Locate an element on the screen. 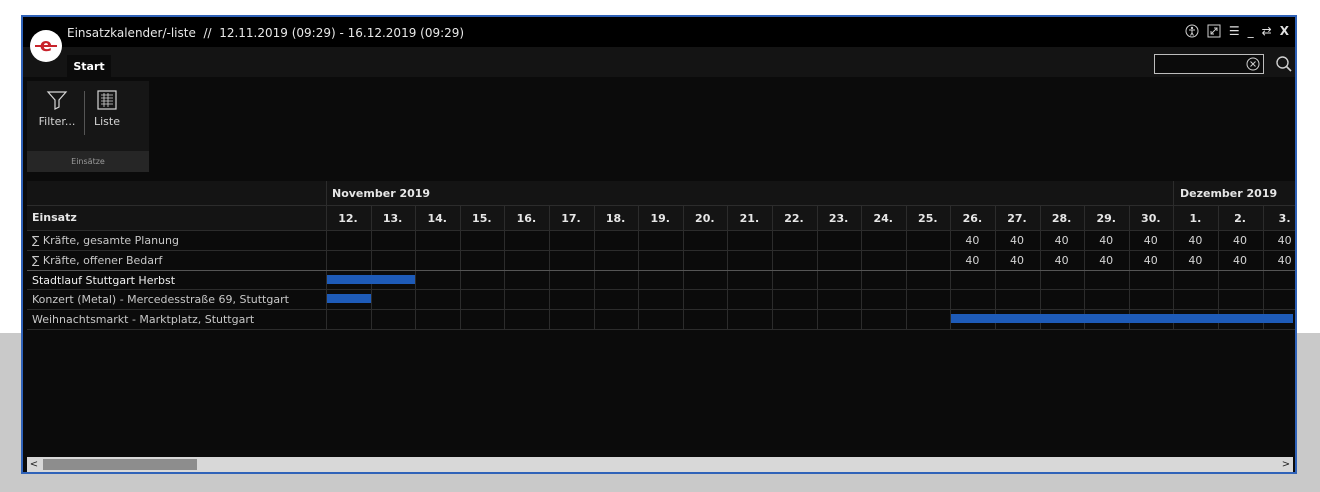 Image resolution: width=1320 pixels, height=492 pixels. month-header-row is located at coordinates (661, 193).